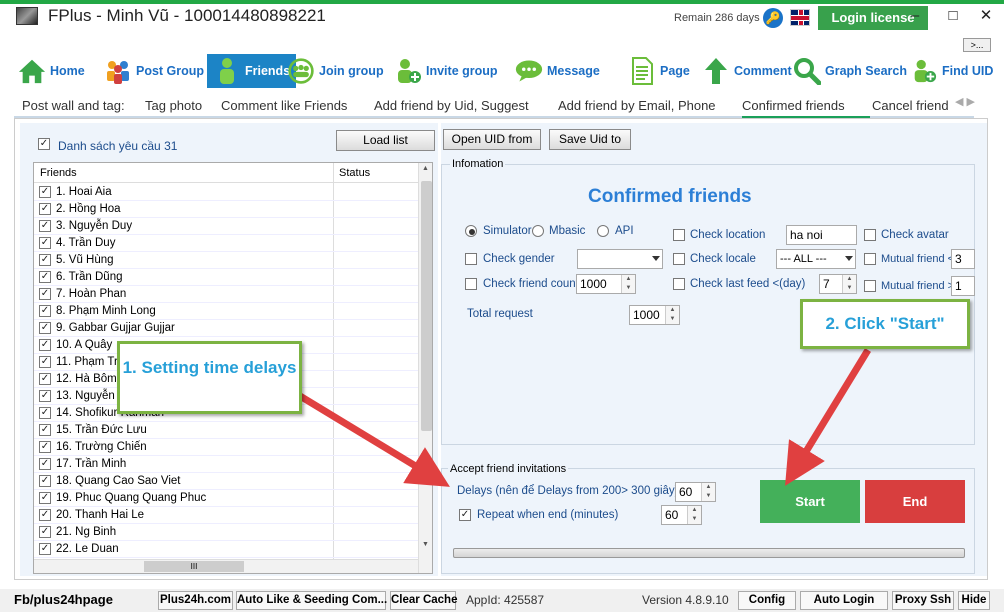 Image resolution: width=1004 pixels, height=612 pixels. Describe the element at coordinates (63, 599) in the screenshot. I see `facebook-page-link: Fb/plus24hpage` at that location.